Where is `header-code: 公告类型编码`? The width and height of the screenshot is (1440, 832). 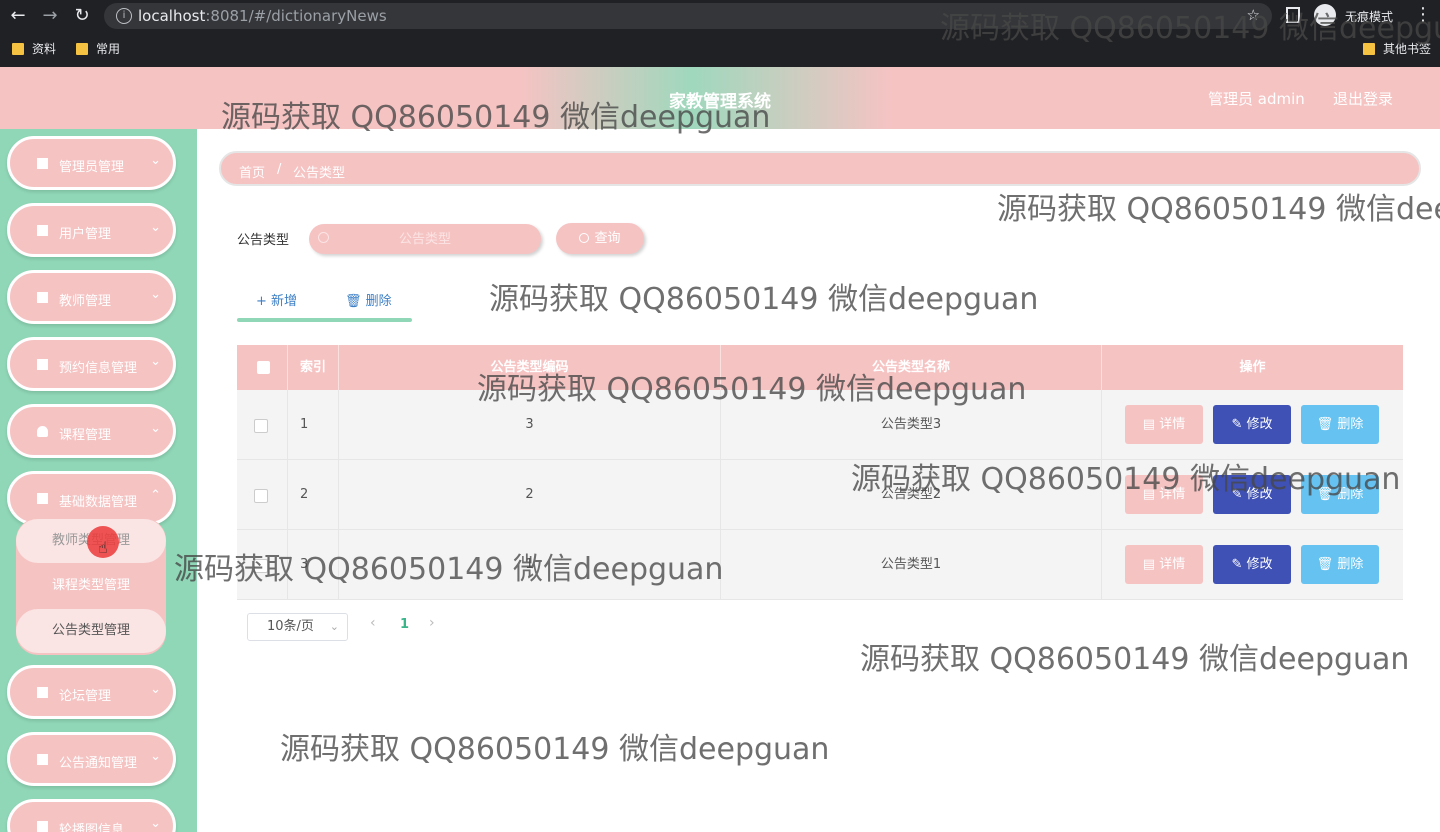
header-code: 公告类型编码 is located at coordinates (530, 367).